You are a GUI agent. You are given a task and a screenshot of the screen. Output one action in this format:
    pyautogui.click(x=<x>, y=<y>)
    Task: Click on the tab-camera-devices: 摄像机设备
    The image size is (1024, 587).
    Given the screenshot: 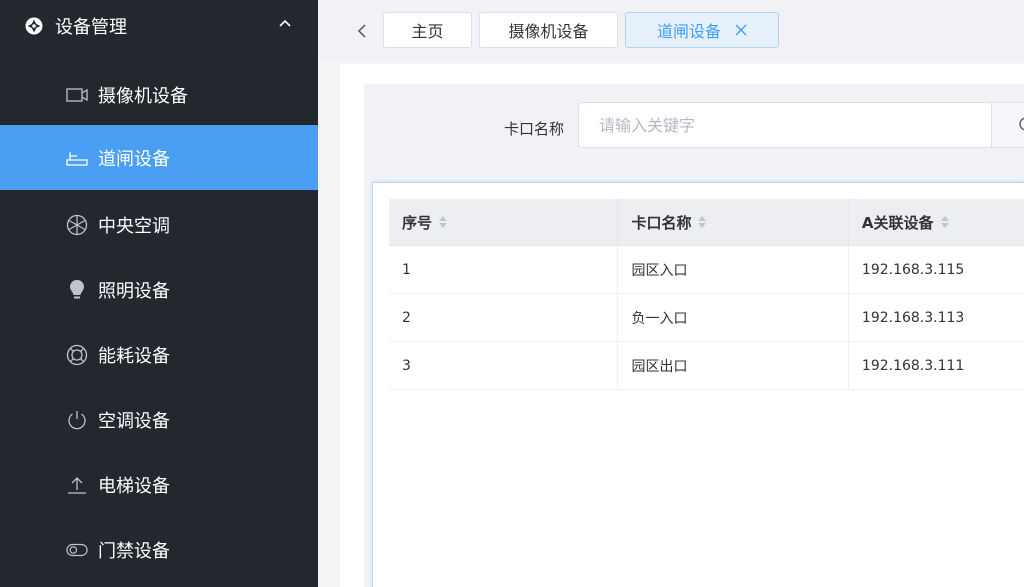 What is the action you would take?
    pyautogui.click(x=548, y=30)
    